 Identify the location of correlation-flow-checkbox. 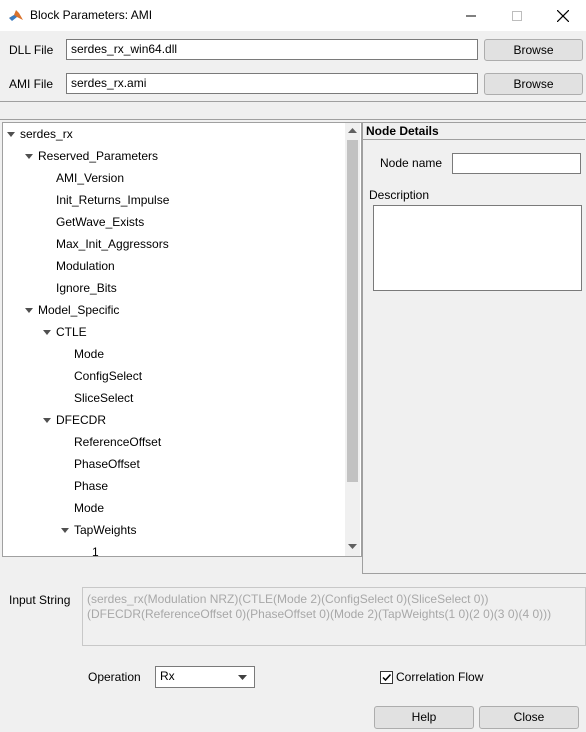
(386, 677).